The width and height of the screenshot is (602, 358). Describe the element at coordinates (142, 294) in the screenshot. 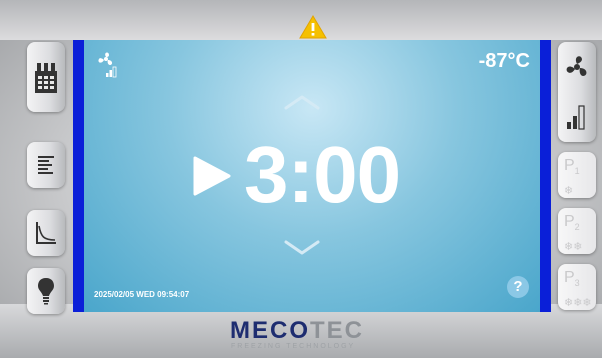

I see `datetime-readout: 2025/02/05 WED 09:54:07` at that location.